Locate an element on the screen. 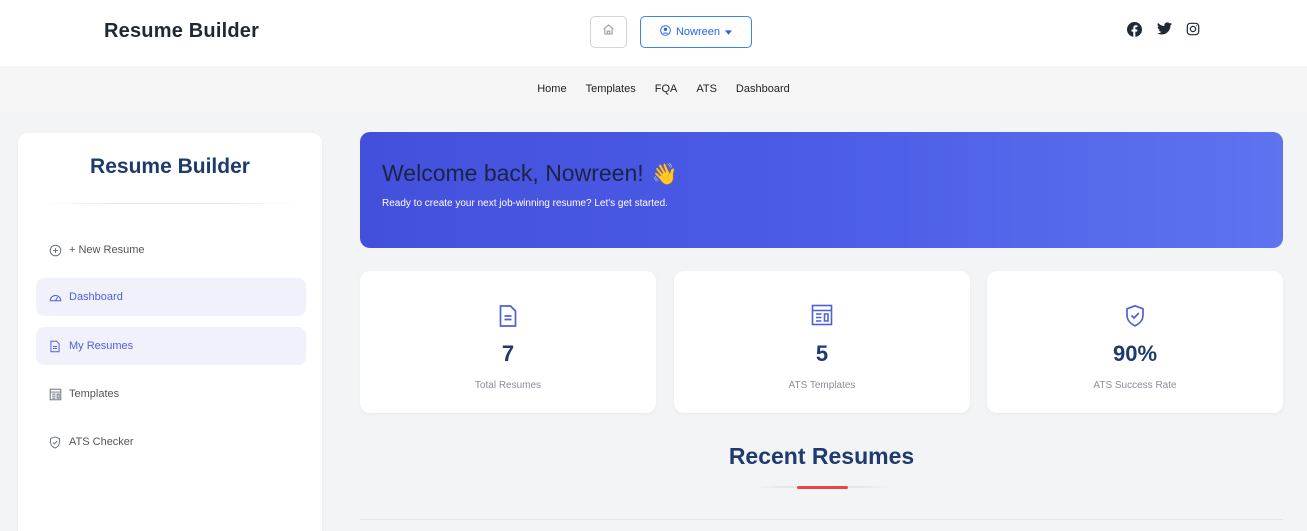 The width and height of the screenshot is (1307, 531). twitter-icon is located at coordinates (1164, 28).